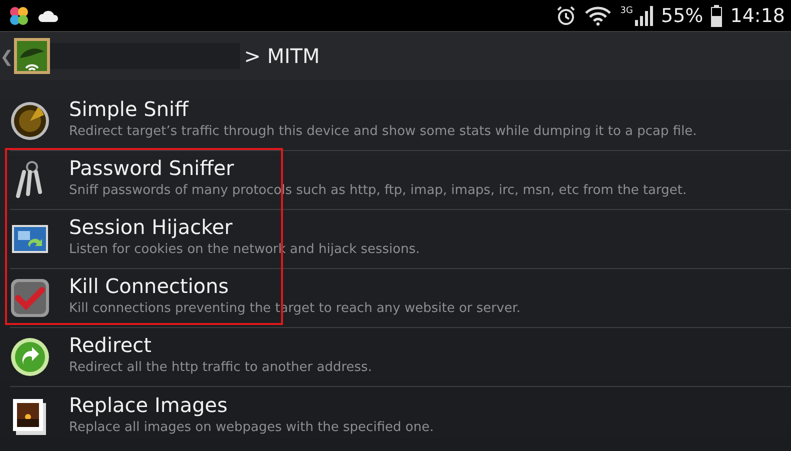  Describe the element at coordinates (400, 121) in the screenshot. I see `menu-item: Simple Sniff Redirect target’s traffic through this device and show some stats while dumping it to a pcap file.` at that location.